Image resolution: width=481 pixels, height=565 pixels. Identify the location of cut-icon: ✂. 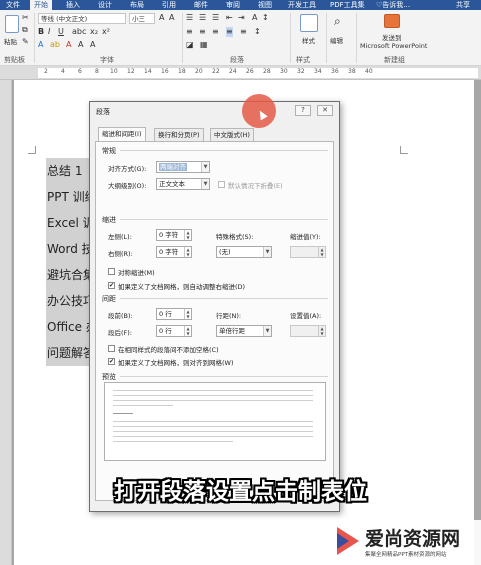
(25, 18).